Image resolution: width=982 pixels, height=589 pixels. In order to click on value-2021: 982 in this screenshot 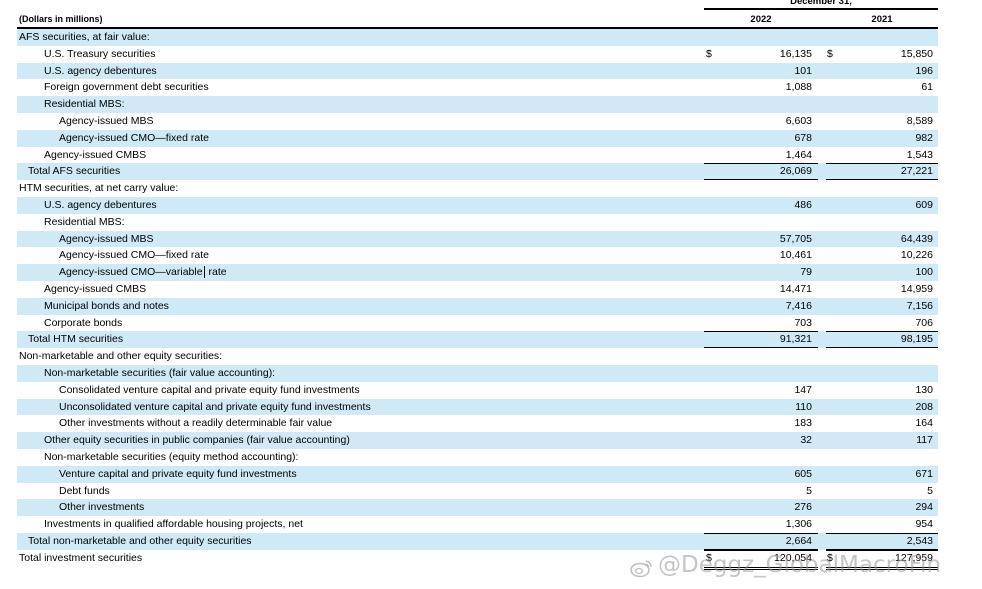, I will do `click(924, 137)`.